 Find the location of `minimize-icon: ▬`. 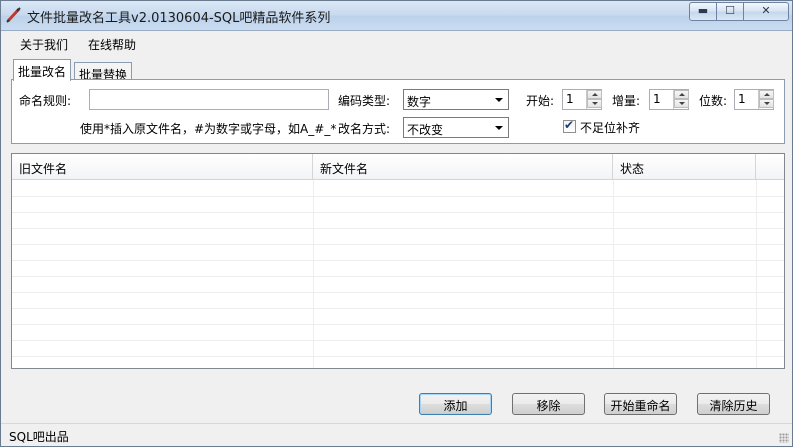

minimize-icon: ▬ is located at coordinates (703, 10).